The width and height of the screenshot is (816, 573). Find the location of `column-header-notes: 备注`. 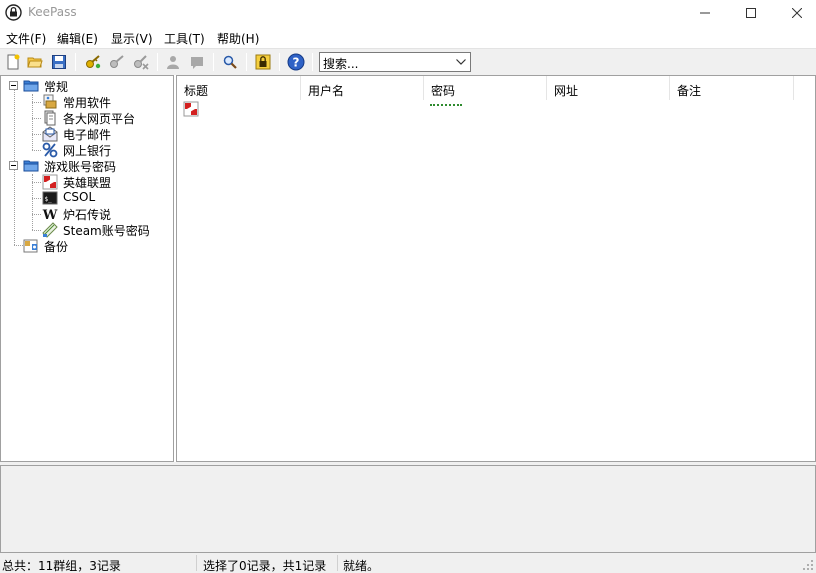

column-header-notes: 备注 is located at coordinates (732, 88).